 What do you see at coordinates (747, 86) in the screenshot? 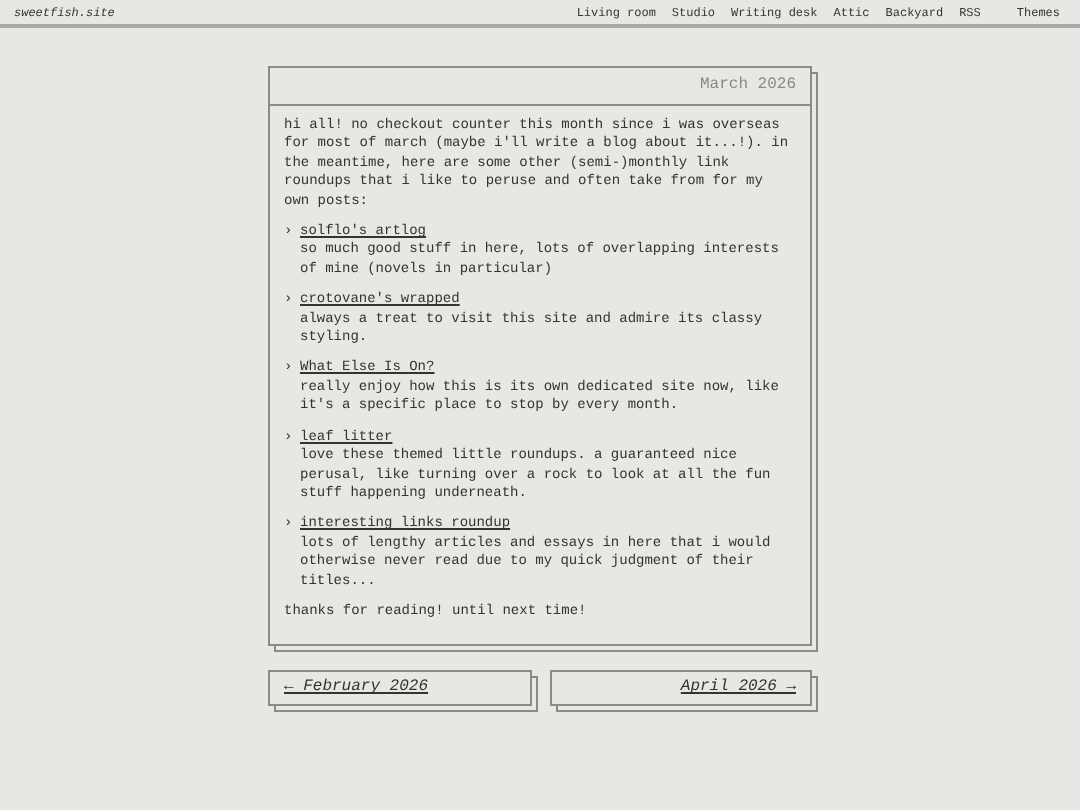
I see `post-date: March 2026` at bounding box center [747, 86].